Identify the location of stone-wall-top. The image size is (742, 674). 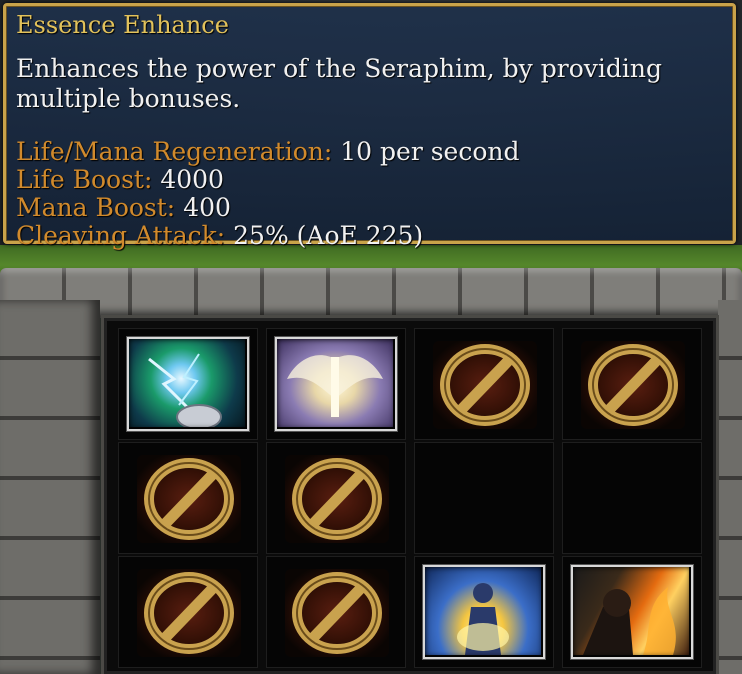
(371, 293).